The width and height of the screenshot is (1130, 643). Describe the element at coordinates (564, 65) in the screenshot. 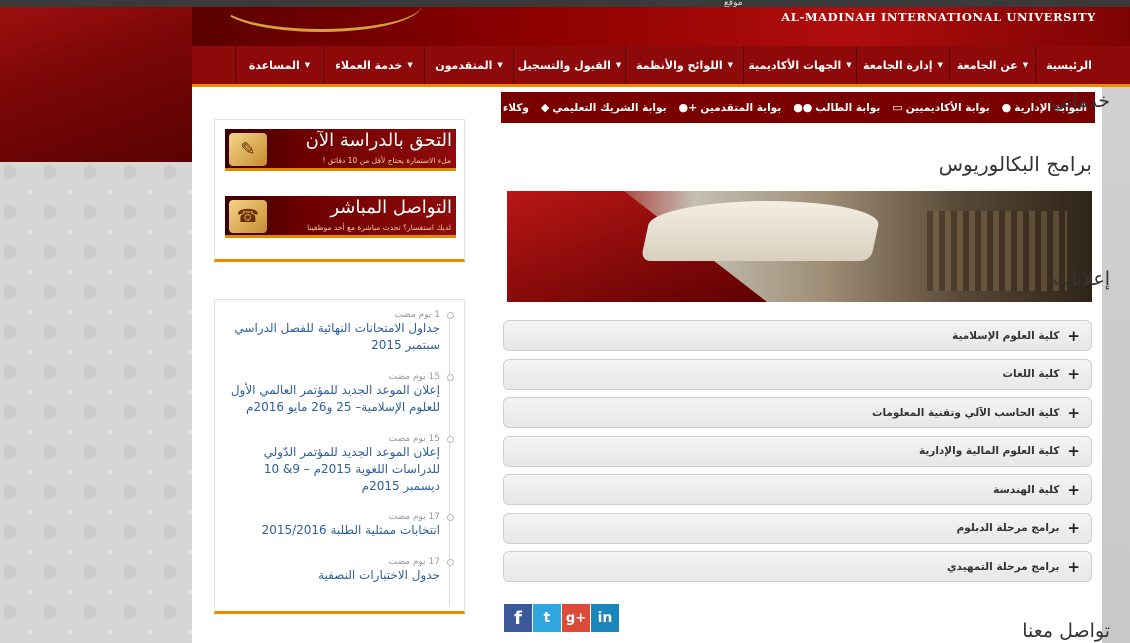

I see `nav-item-label: القبول والتسجيل` at that location.